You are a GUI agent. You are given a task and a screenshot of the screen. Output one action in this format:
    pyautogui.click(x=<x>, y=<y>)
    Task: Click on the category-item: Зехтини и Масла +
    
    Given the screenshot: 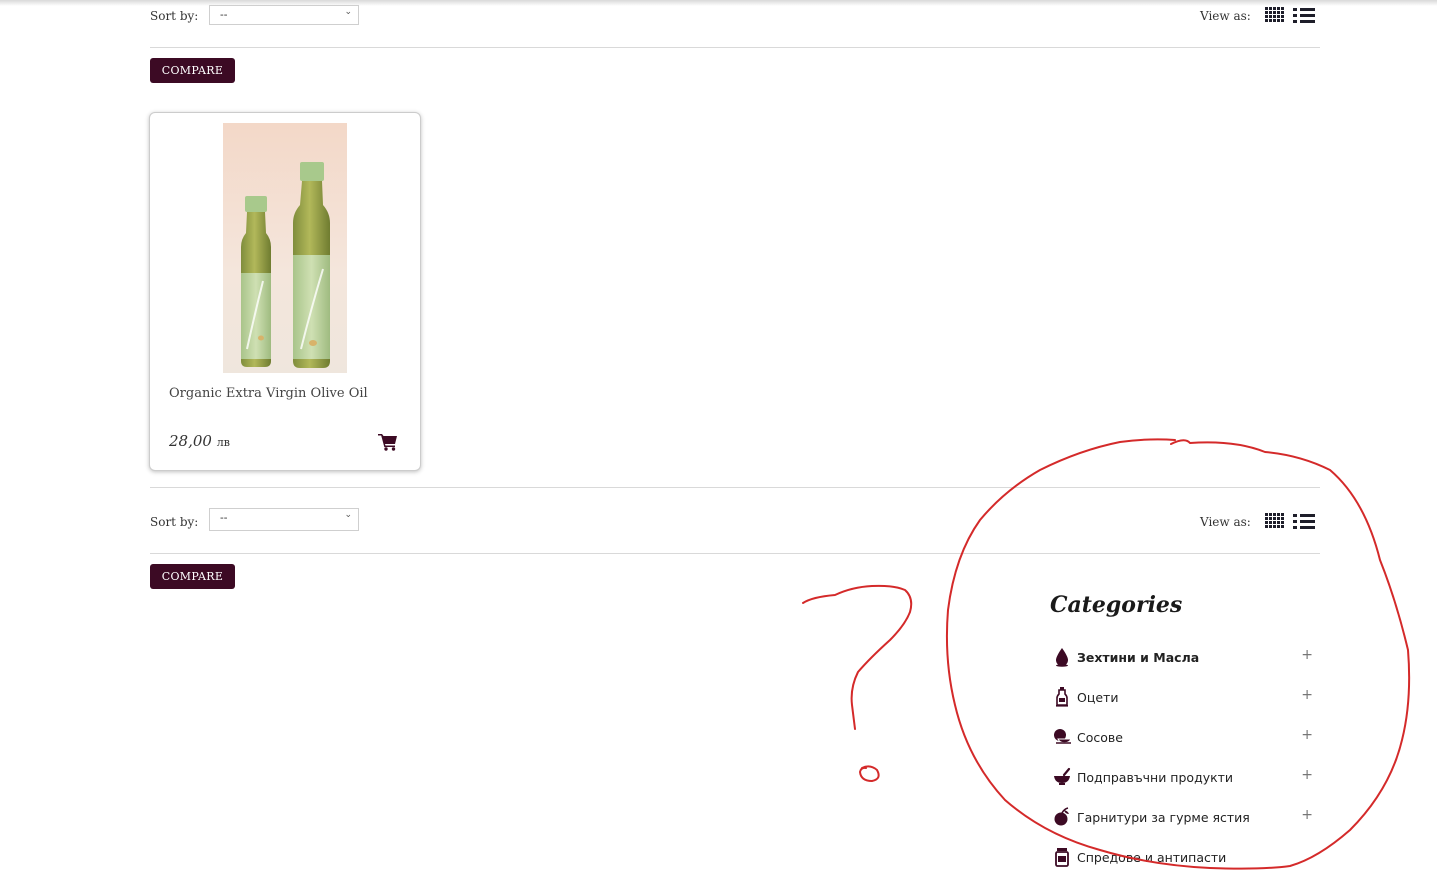 What is the action you would take?
    pyautogui.click(x=1184, y=658)
    